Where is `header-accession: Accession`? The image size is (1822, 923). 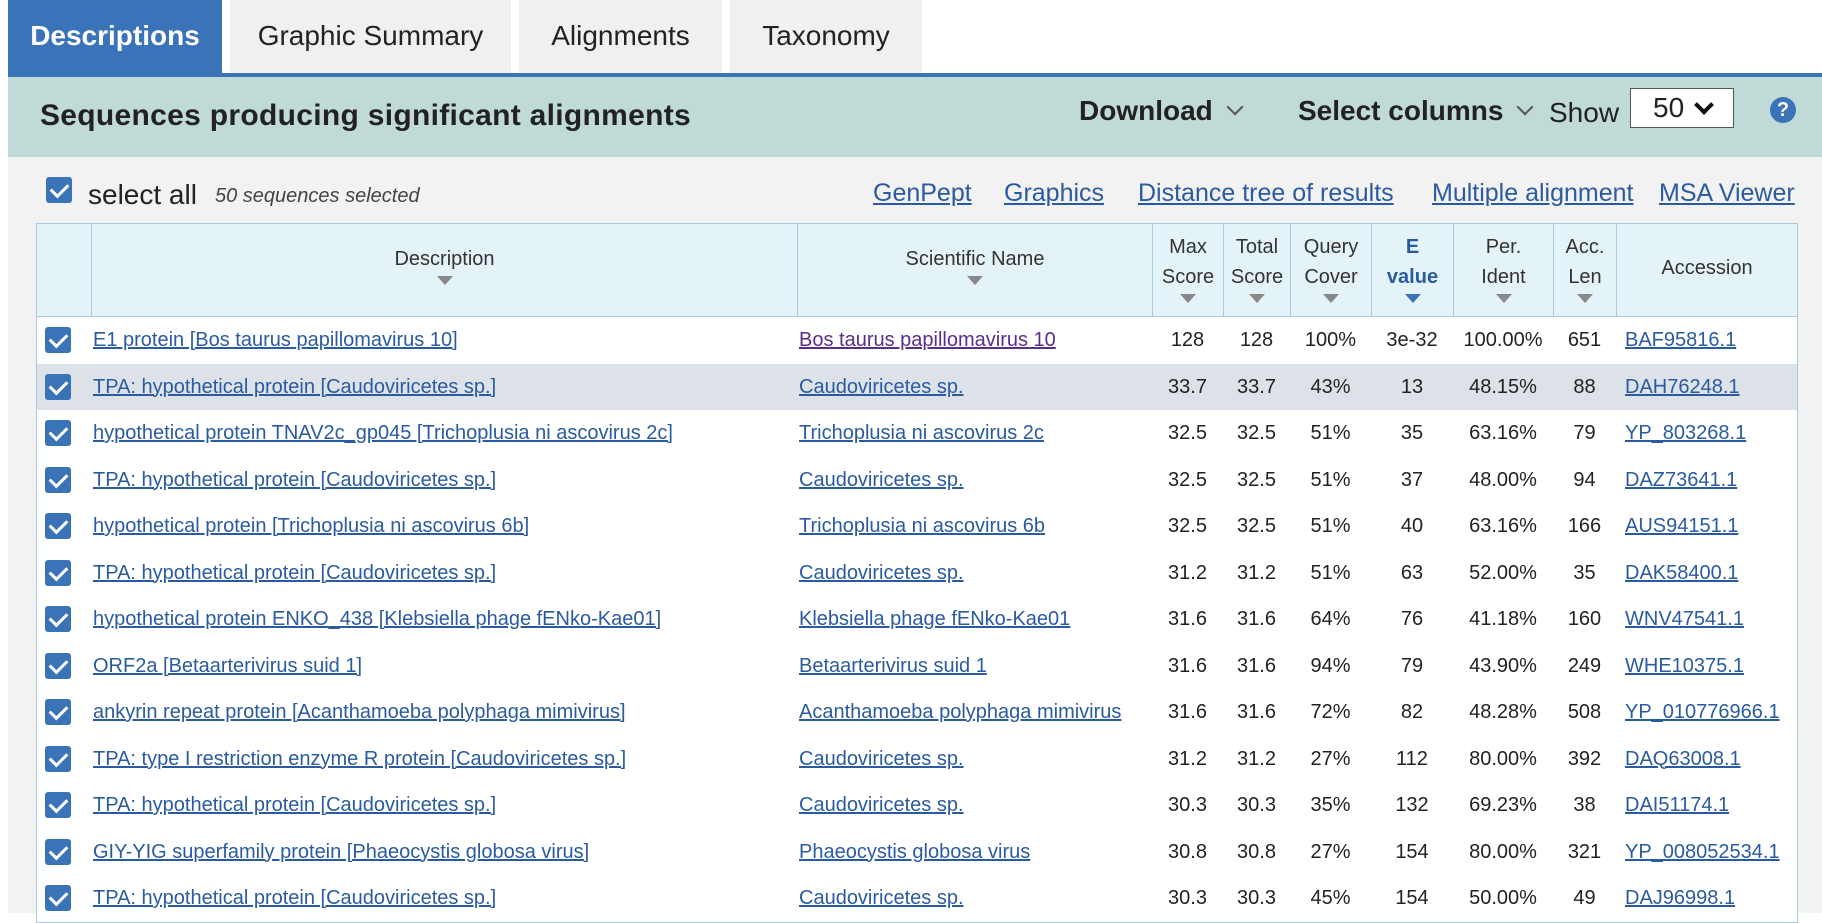 header-accession: Accession is located at coordinates (1706, 270).